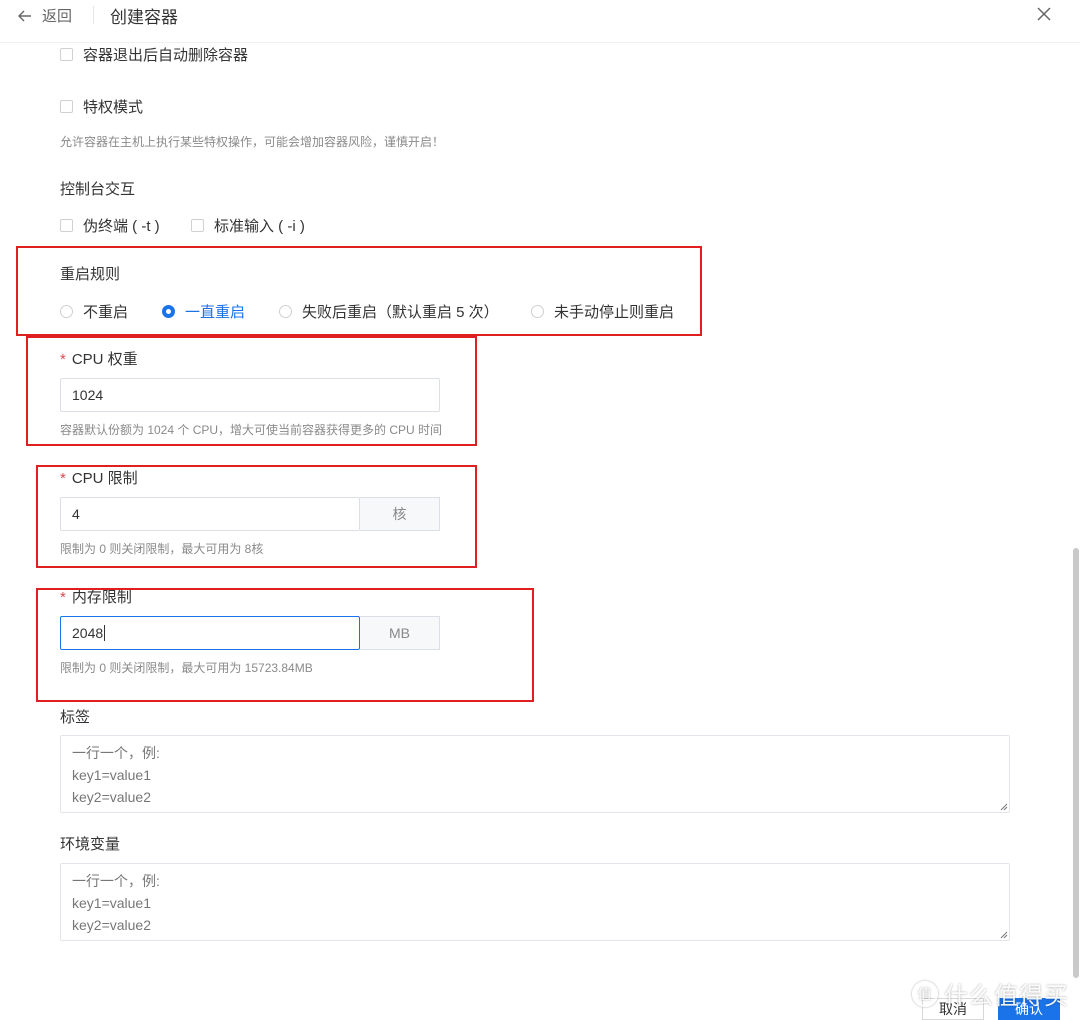 The image size is (1080, 1020). I want to click on mem-limit-hint: 限制为 0 则关闭限制，最大可用为 15723.84MB, so click(186, 668).